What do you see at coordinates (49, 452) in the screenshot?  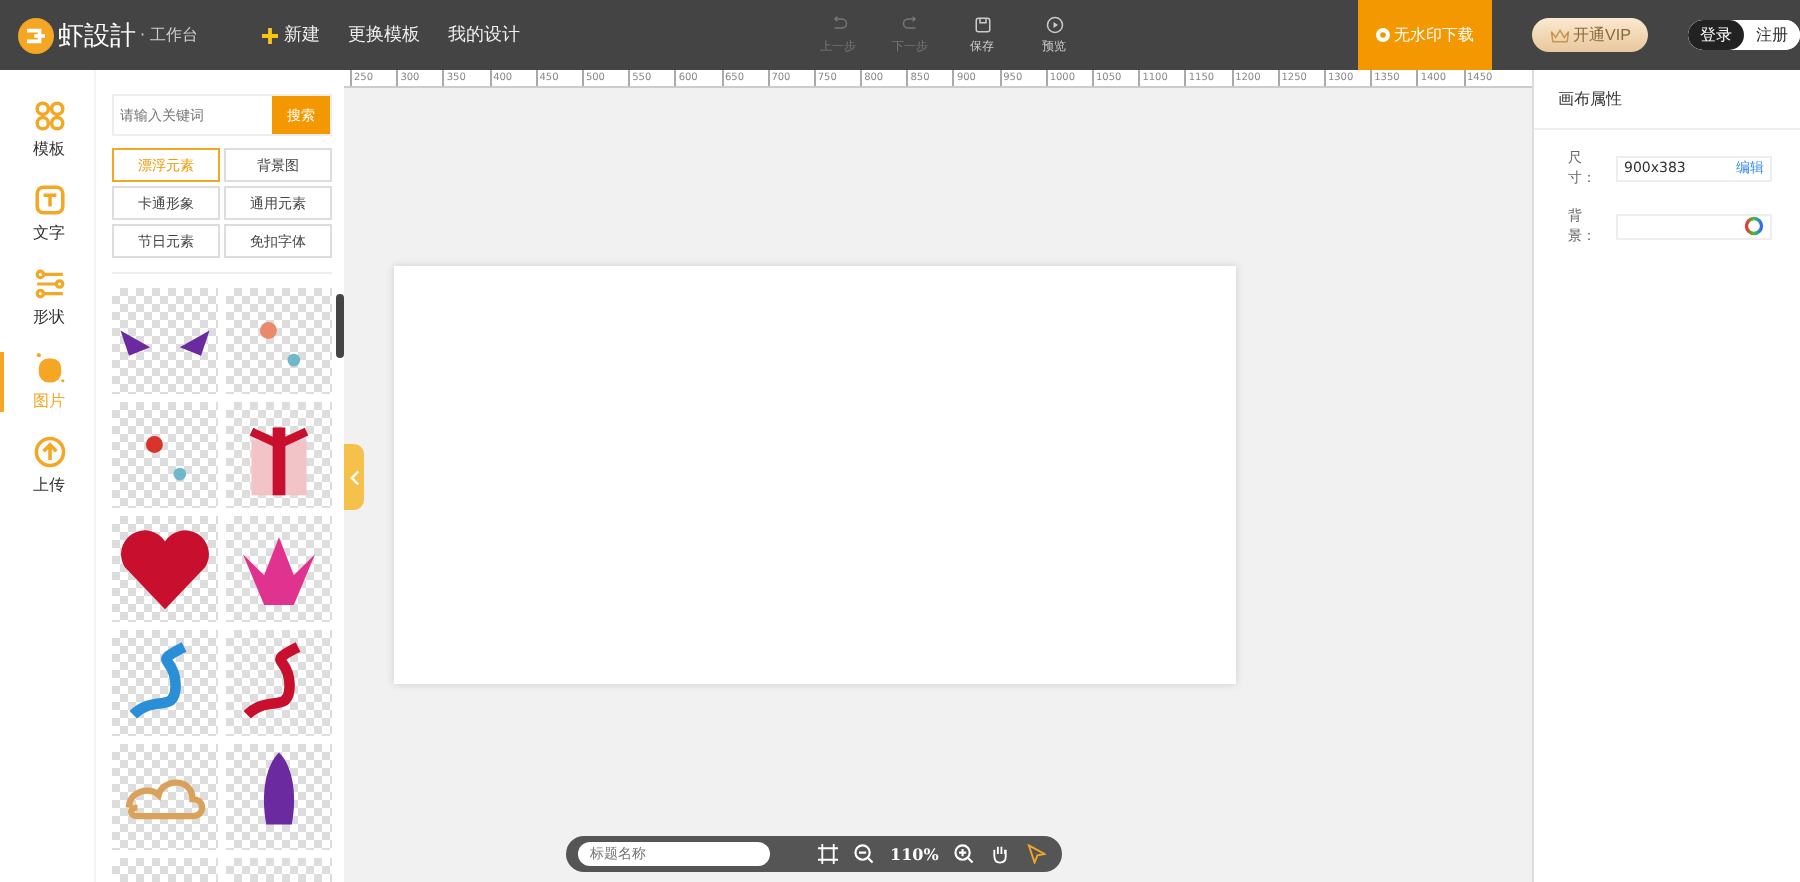 I see `upload-icon` at bounding box center [49, 452].